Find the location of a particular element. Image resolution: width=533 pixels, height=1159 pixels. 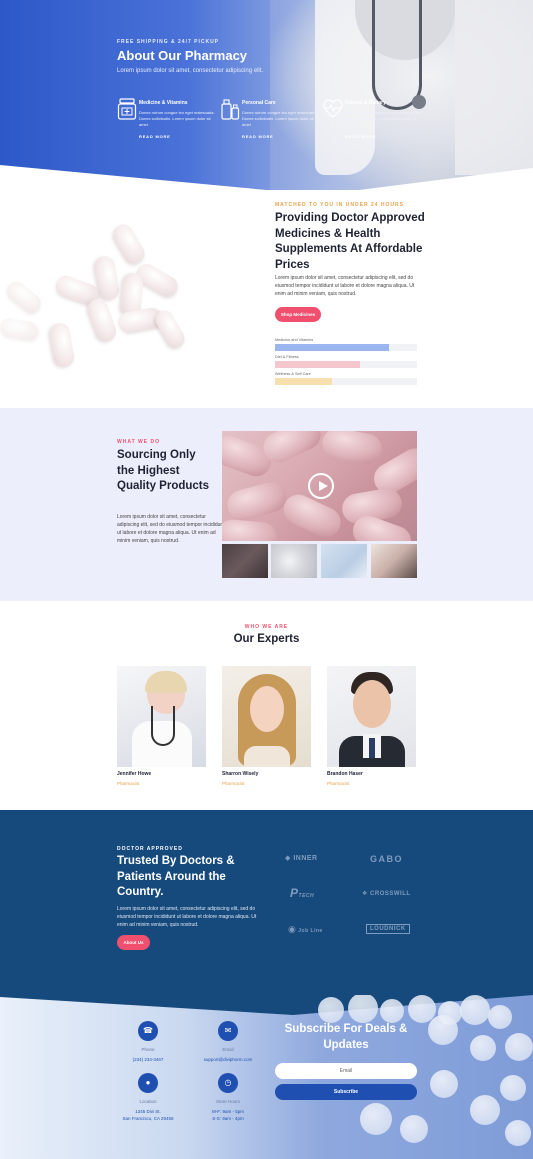

partner-logo-gabo: GABO is located at coordinates (386, 859).